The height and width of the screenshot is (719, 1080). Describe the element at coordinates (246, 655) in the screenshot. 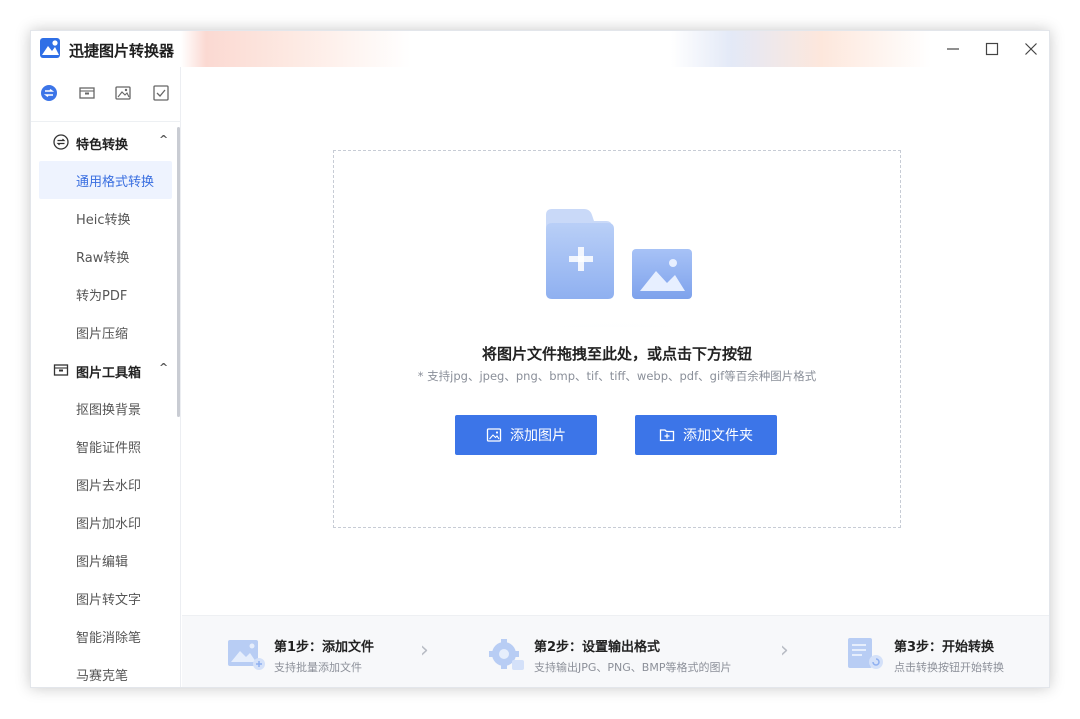

I see `add-file-step-icon` at that location.